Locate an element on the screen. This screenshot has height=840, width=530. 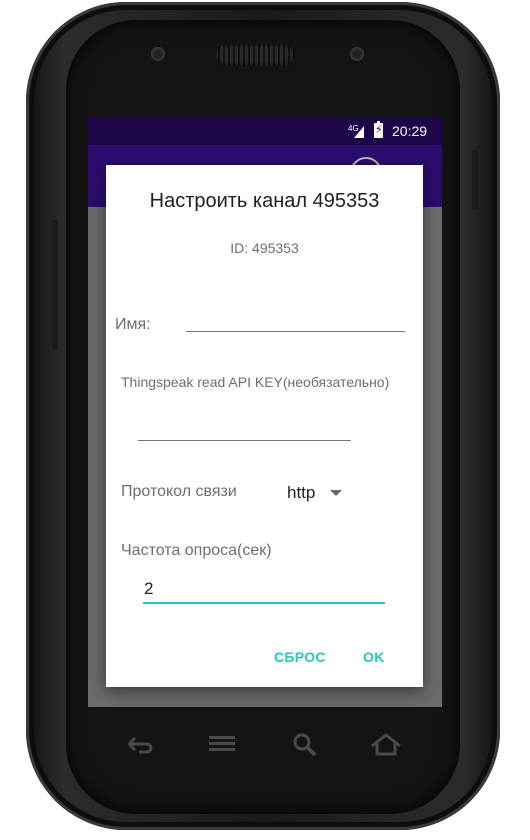
sensor-icon is located at coordinates (357, 54).